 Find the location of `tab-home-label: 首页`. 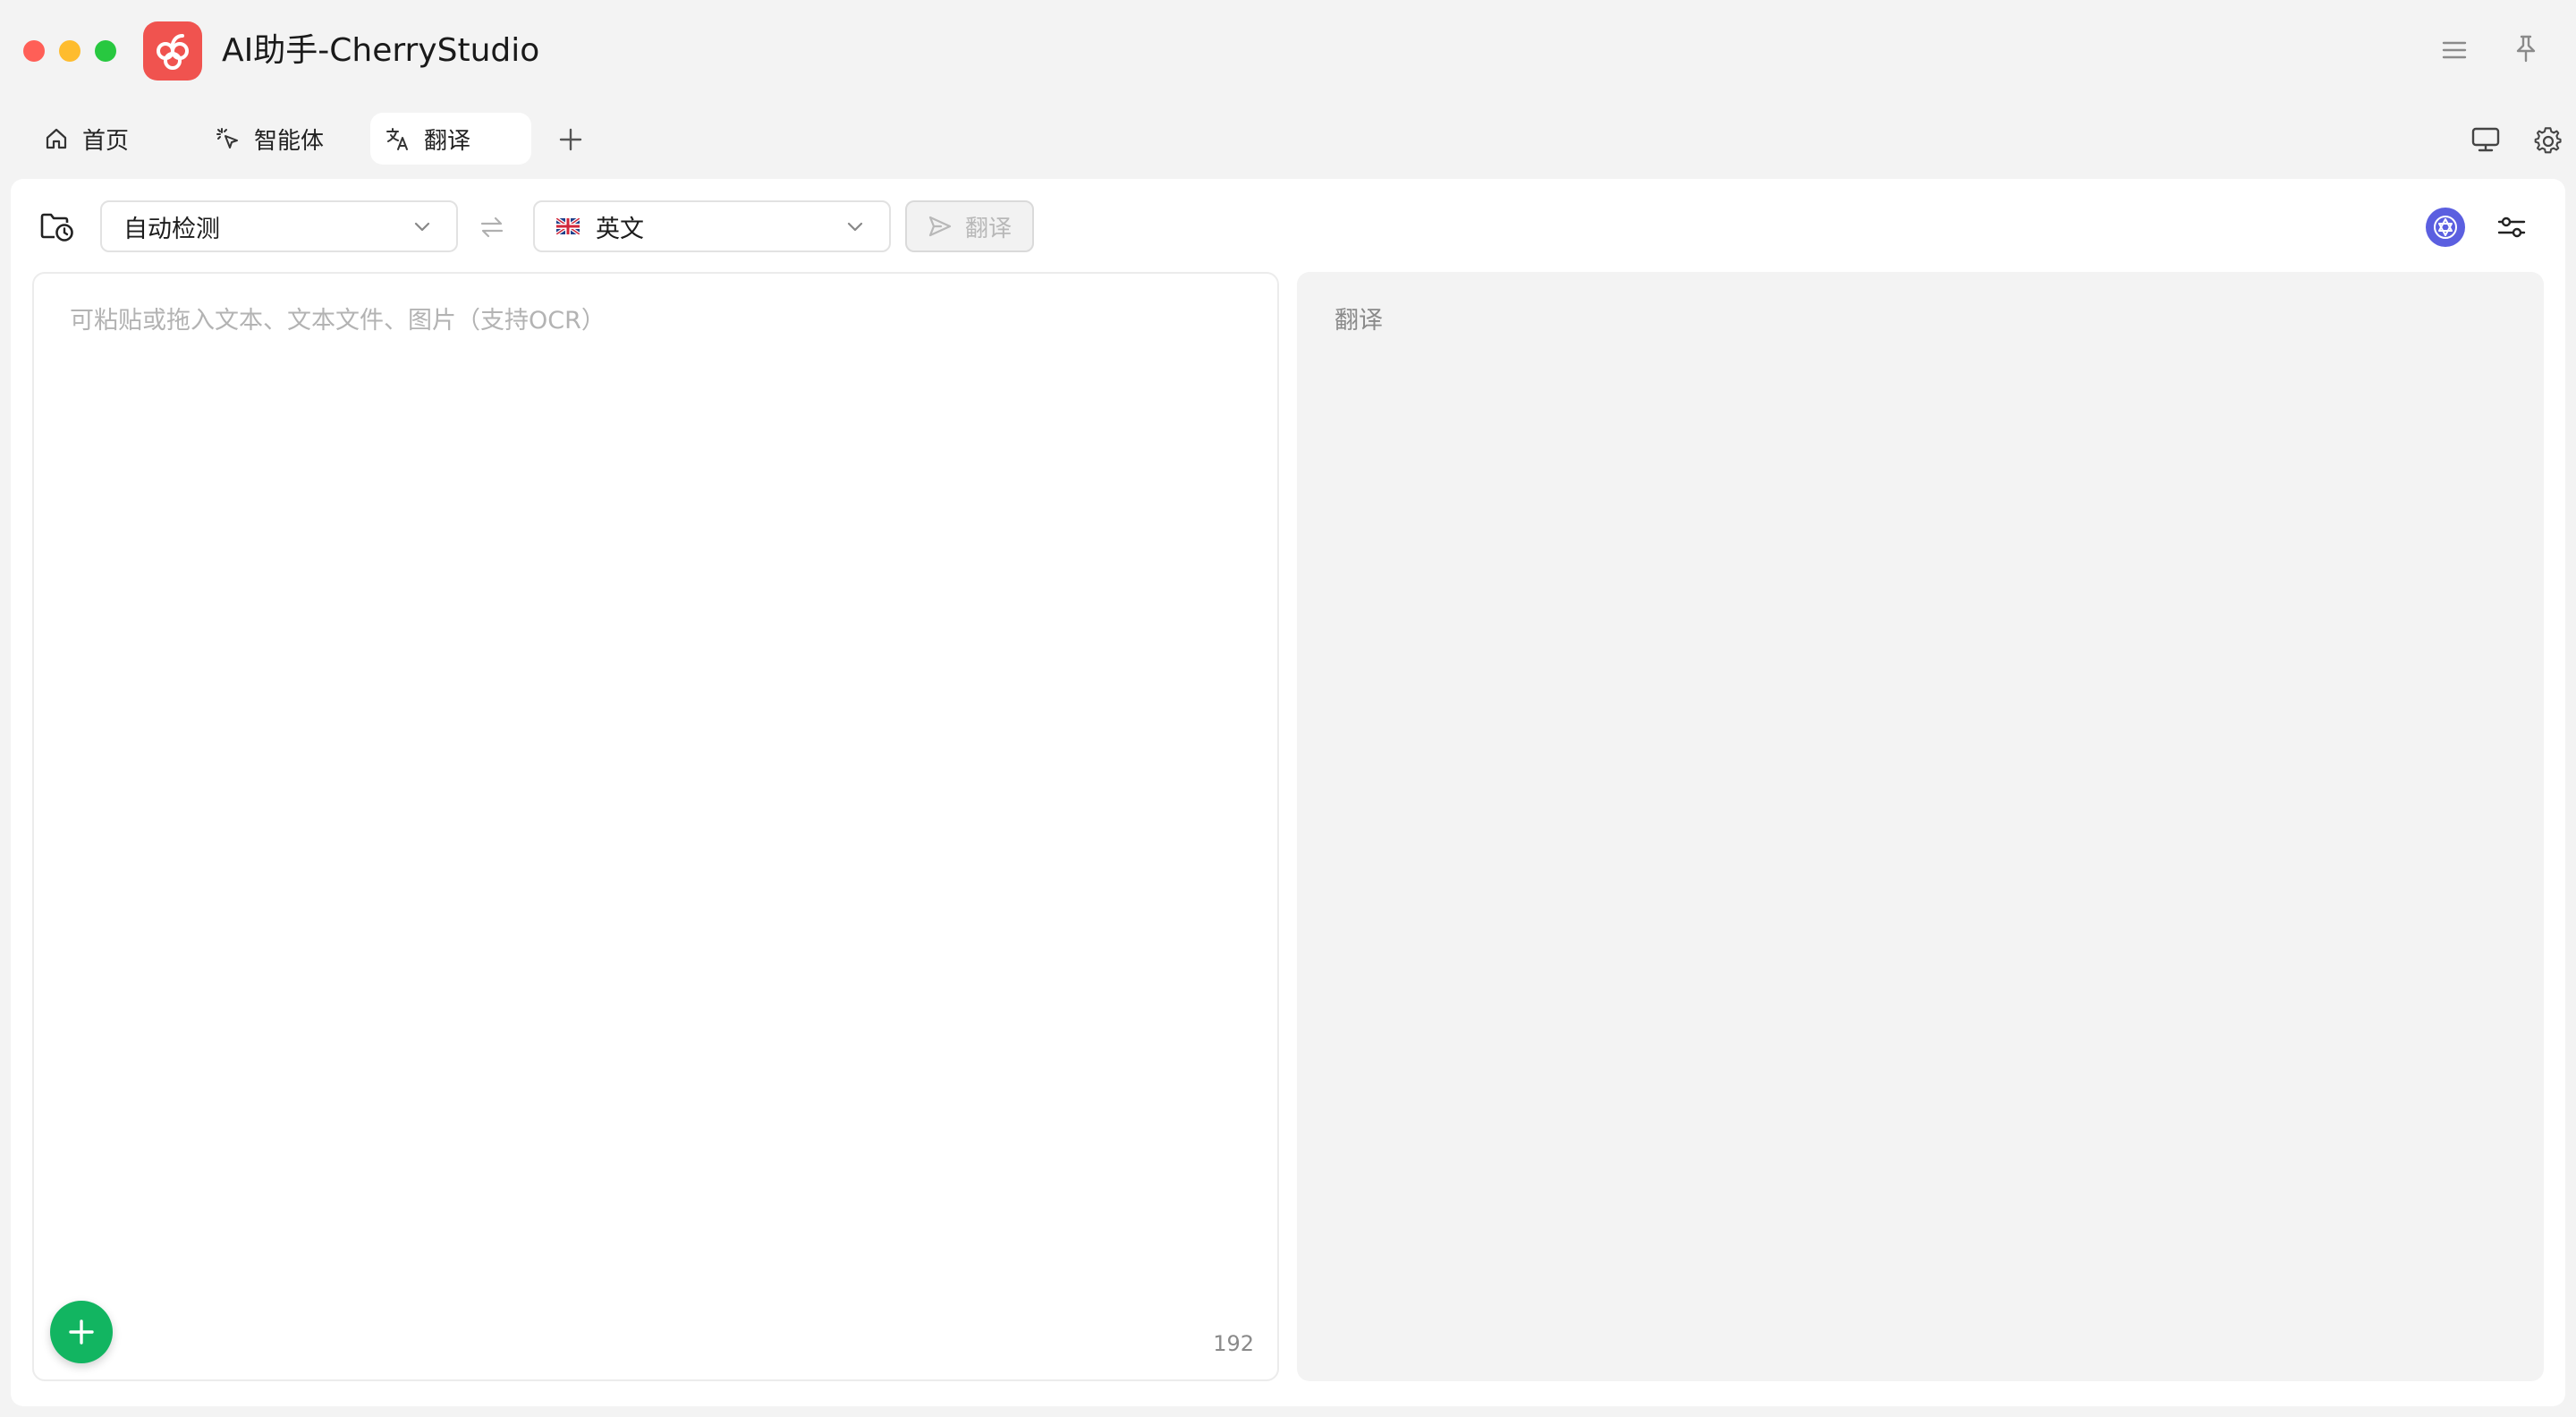

tab-home-label: 首页 is located at coordinates (106, 141).